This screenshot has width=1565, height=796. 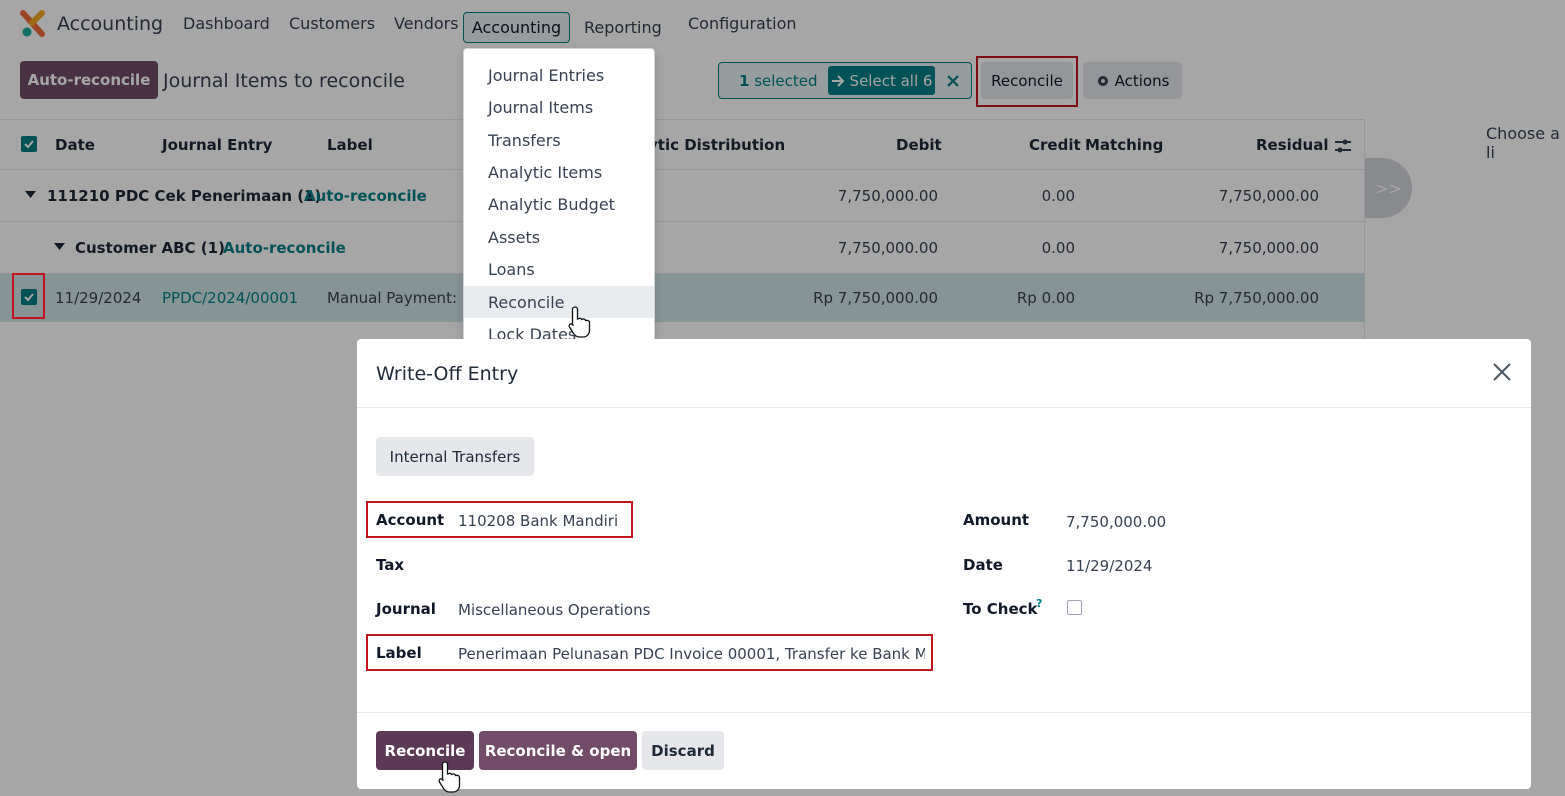 What do you see at coordinates (559, 140) in the screenshot?
I see `menu-item-transfers: Transfers` at bounding box center [559, 140].